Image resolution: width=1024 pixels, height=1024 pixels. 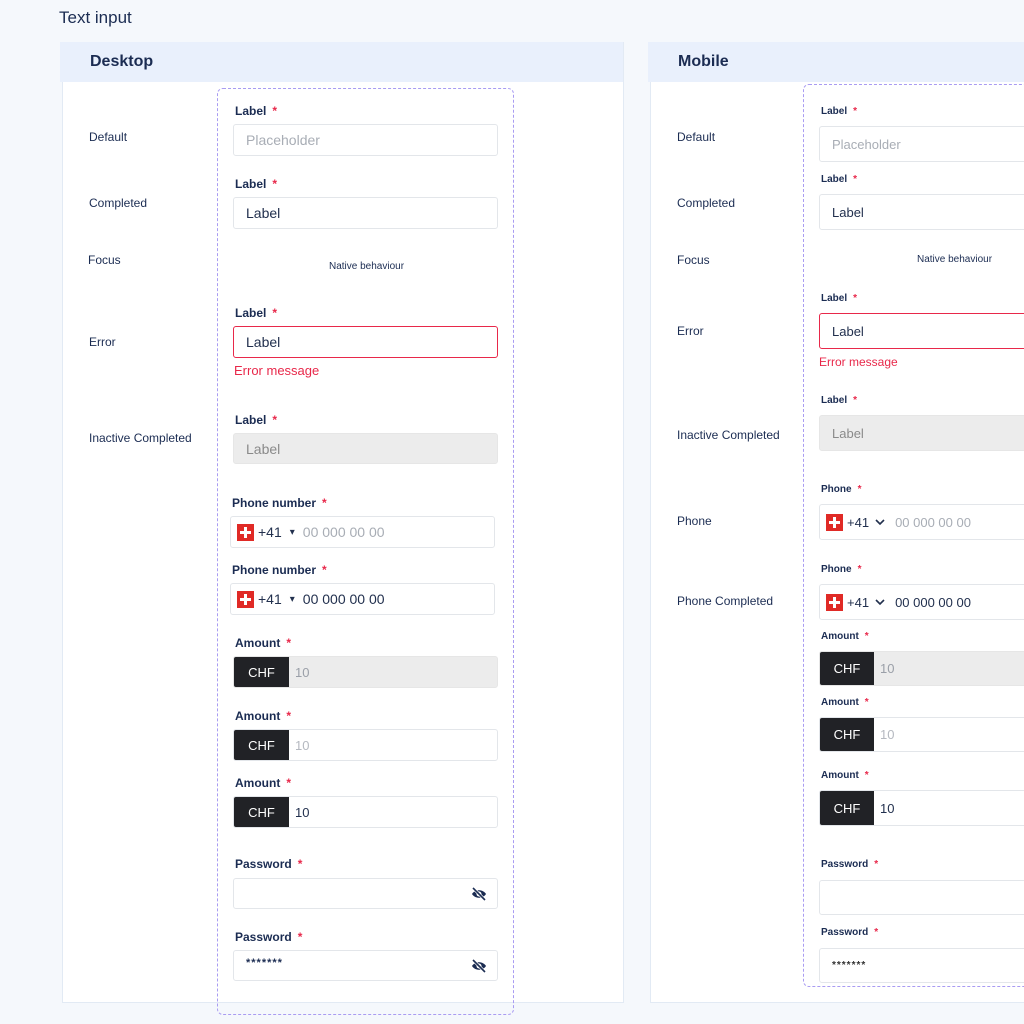 I want to click on phone-completed-input: +41 ▾ 00 000 00 00, so click(x=362, y=599).